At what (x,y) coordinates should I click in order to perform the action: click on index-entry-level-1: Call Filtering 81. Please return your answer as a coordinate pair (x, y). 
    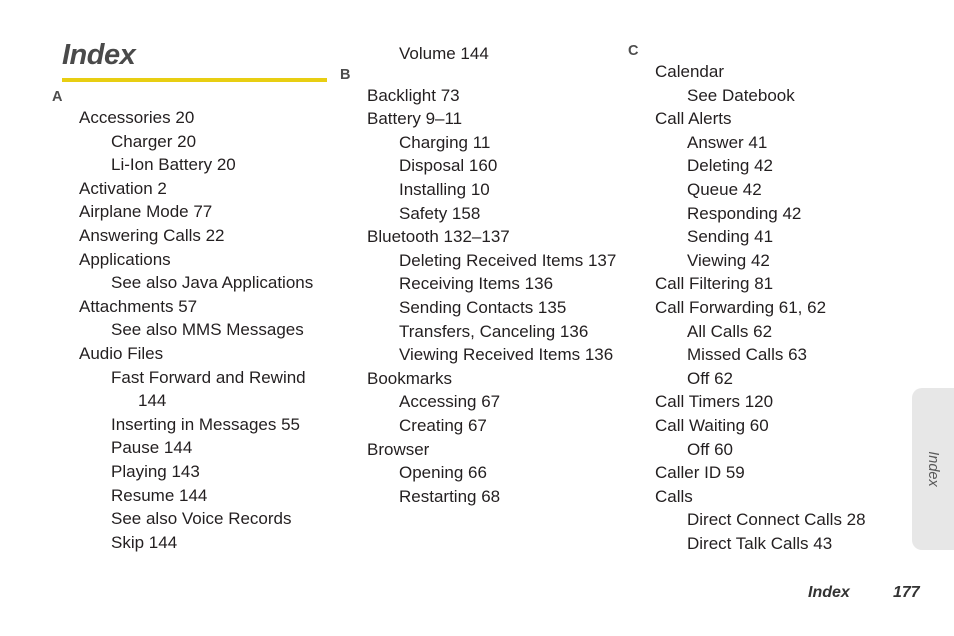
    Looking at the image, I should click on (714, 284).